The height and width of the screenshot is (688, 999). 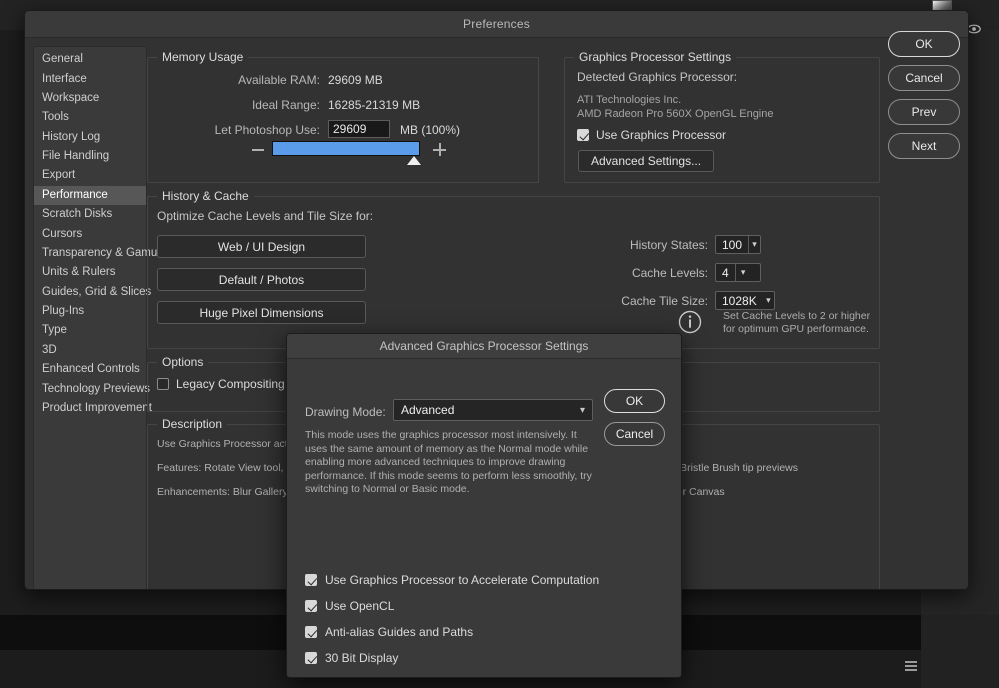 I want to click on panel-menu-icon, so click(x=911, y=666).